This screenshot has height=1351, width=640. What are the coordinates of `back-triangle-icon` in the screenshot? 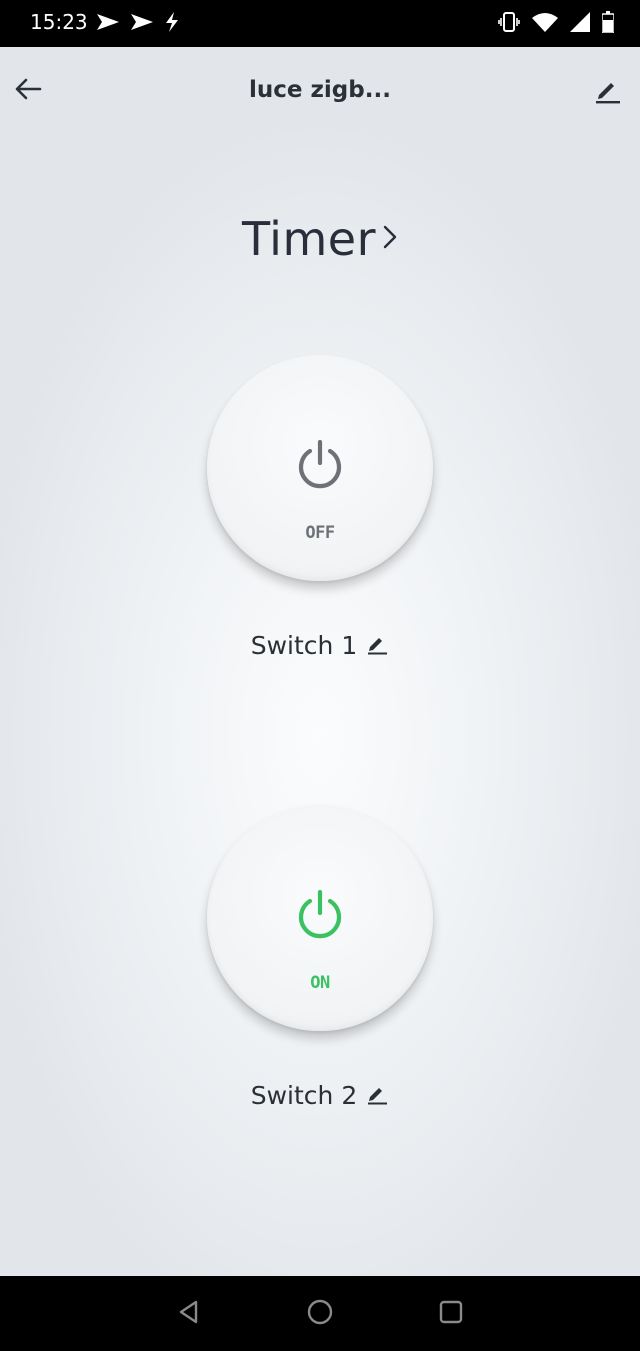 It's located at (189, 1314).